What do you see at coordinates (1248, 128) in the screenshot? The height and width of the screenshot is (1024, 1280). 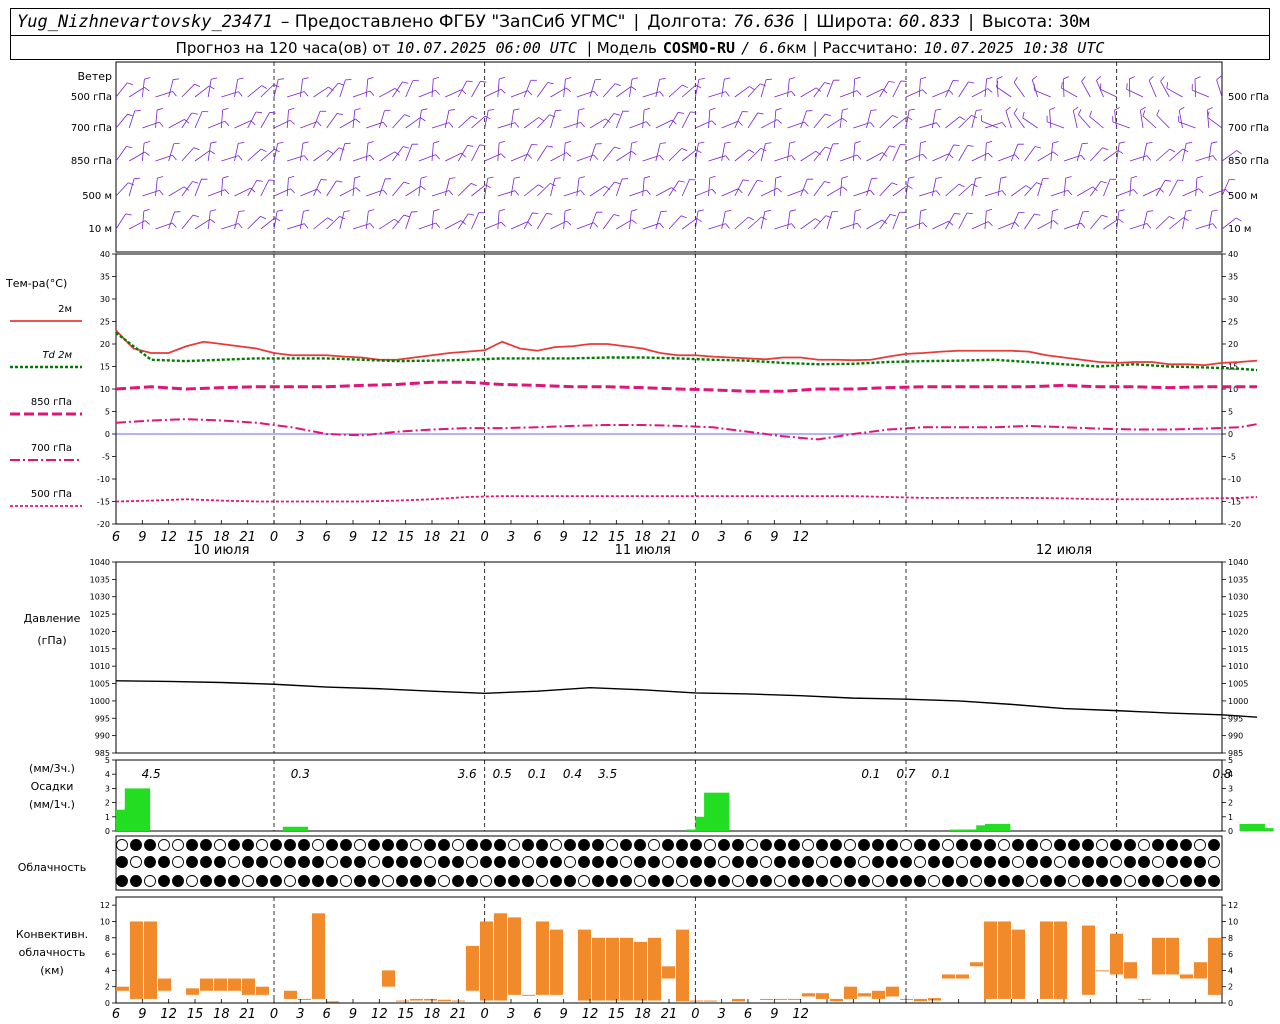 I see `wind-level-label-right: 700 гПа` at bounding box center [1248, 128].